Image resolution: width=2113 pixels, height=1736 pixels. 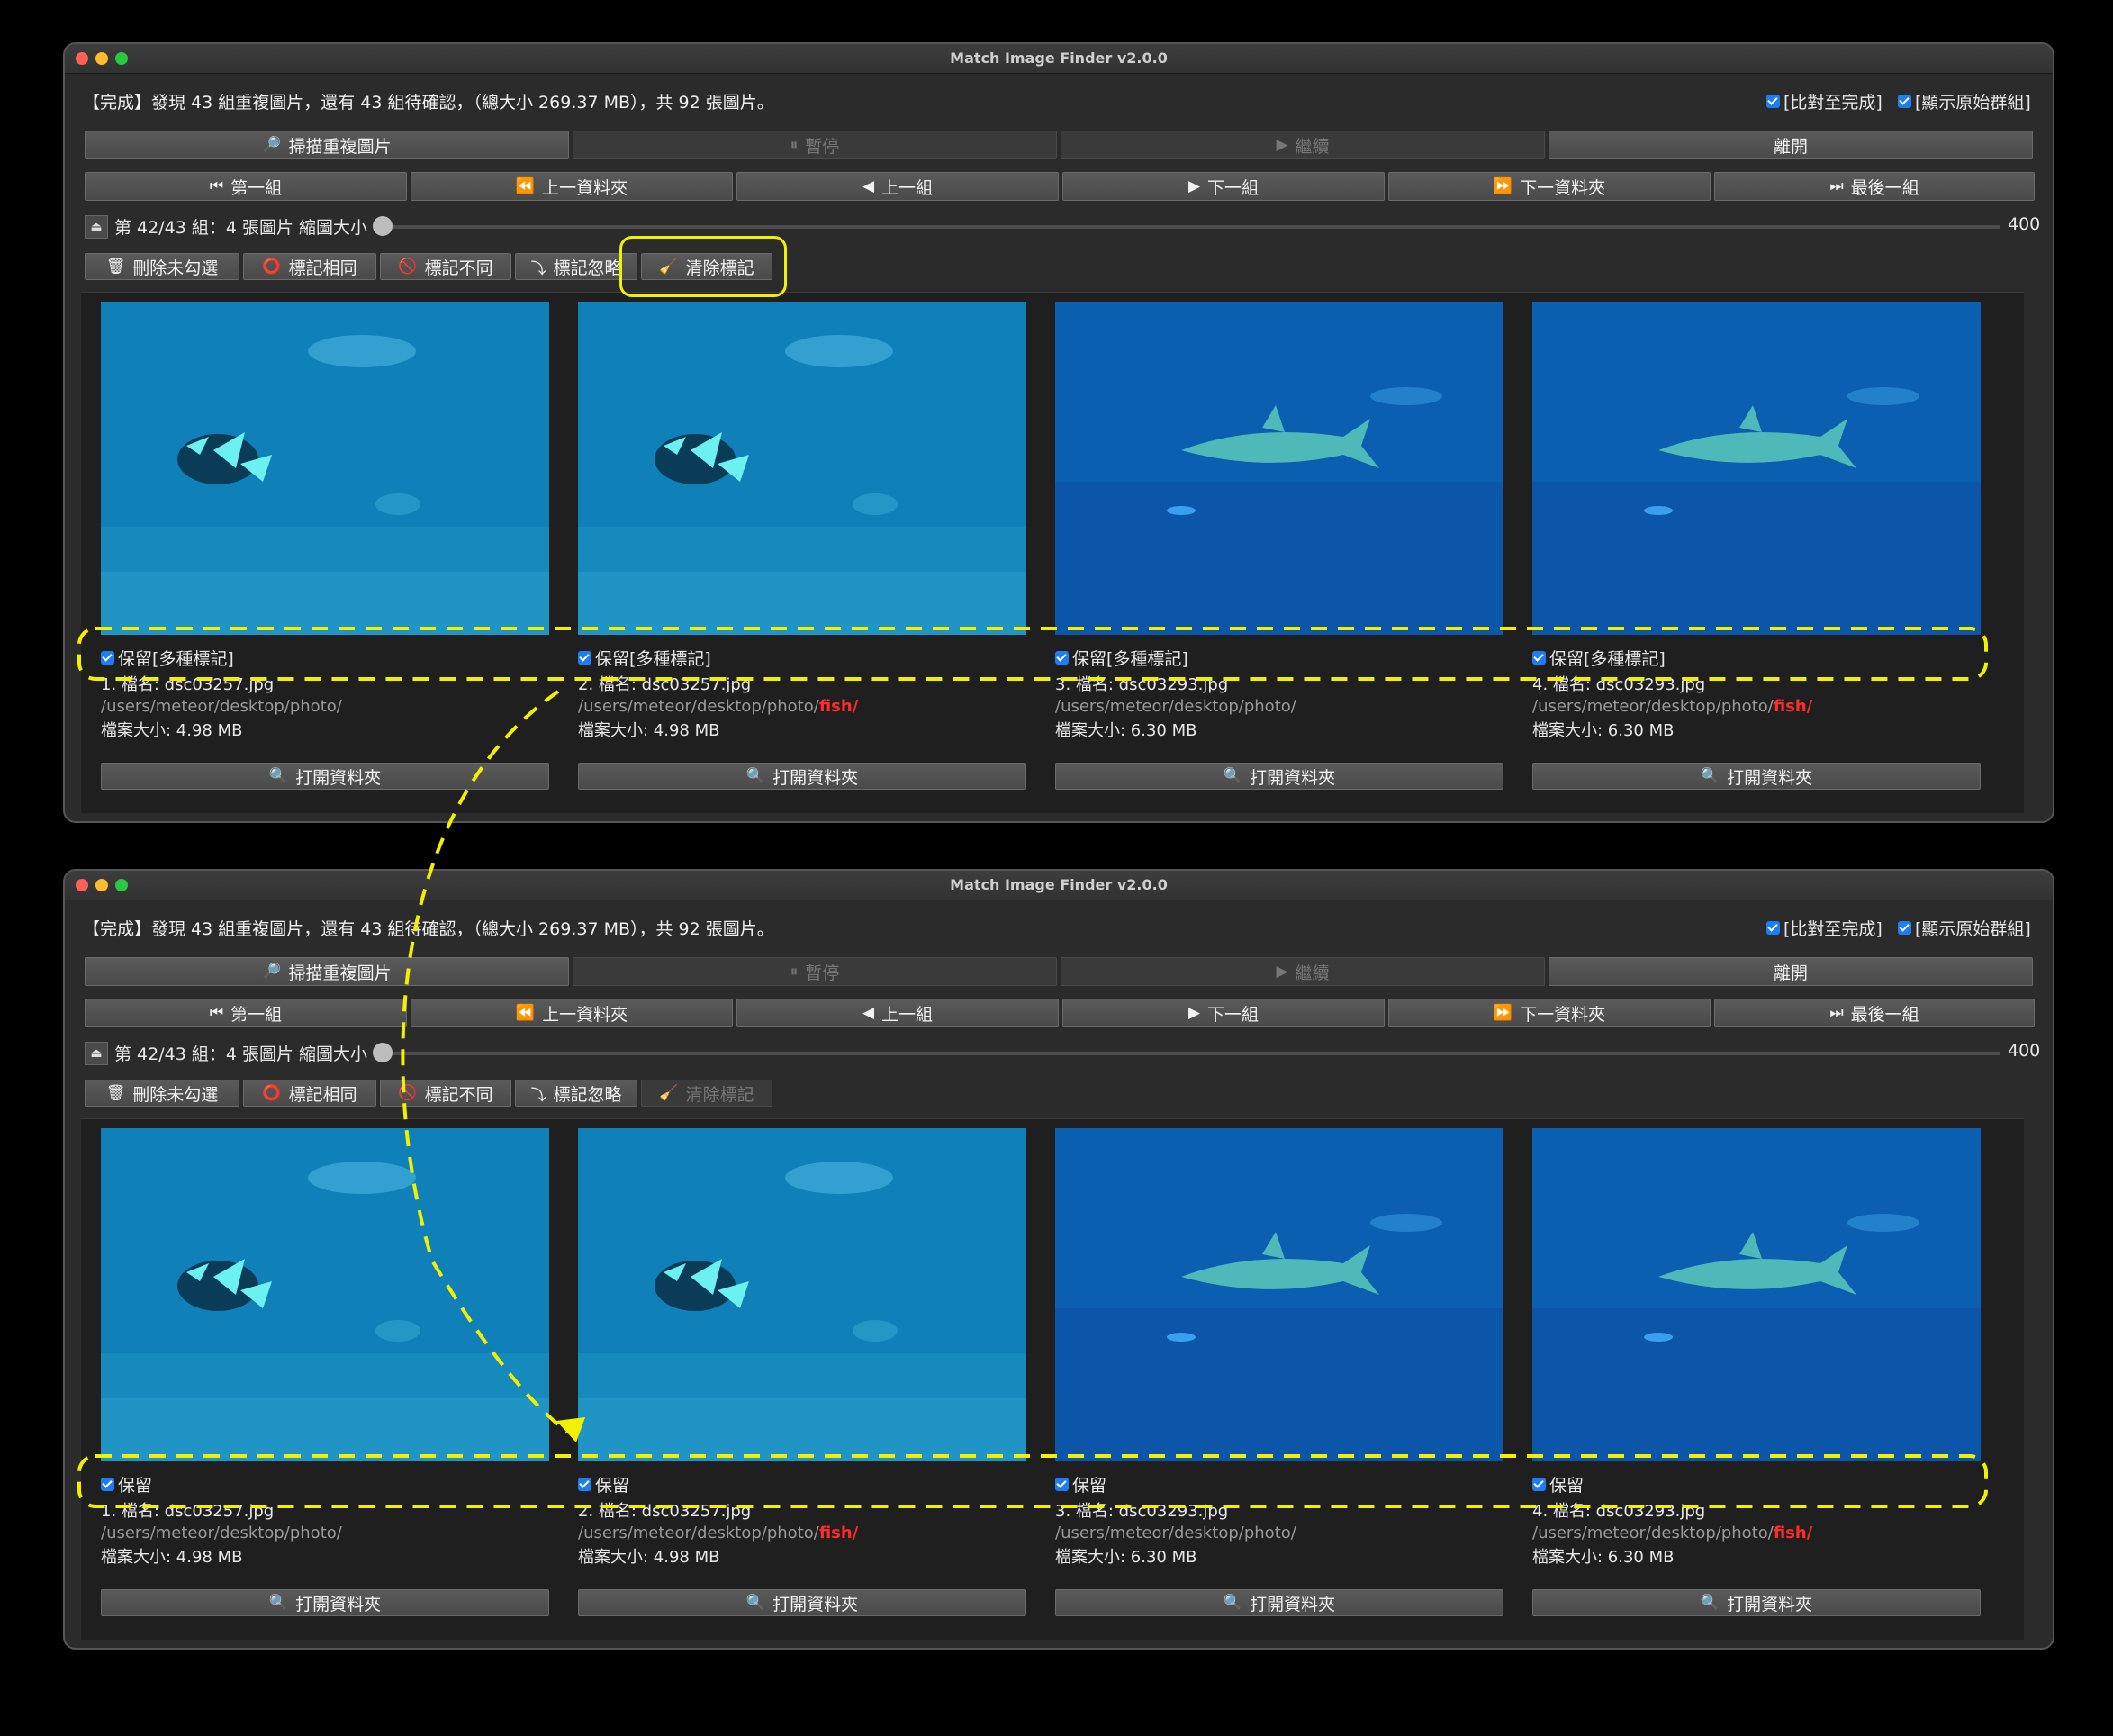 I want to click on arrow-head-icon, so click(x=570, y=1429).